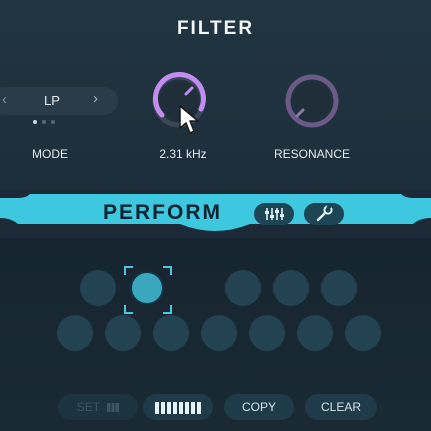 The image size is (431, 431). Describe the element at coordinates (215, 28) in the screenshot. I see `filter-title: FILTER` at that location.